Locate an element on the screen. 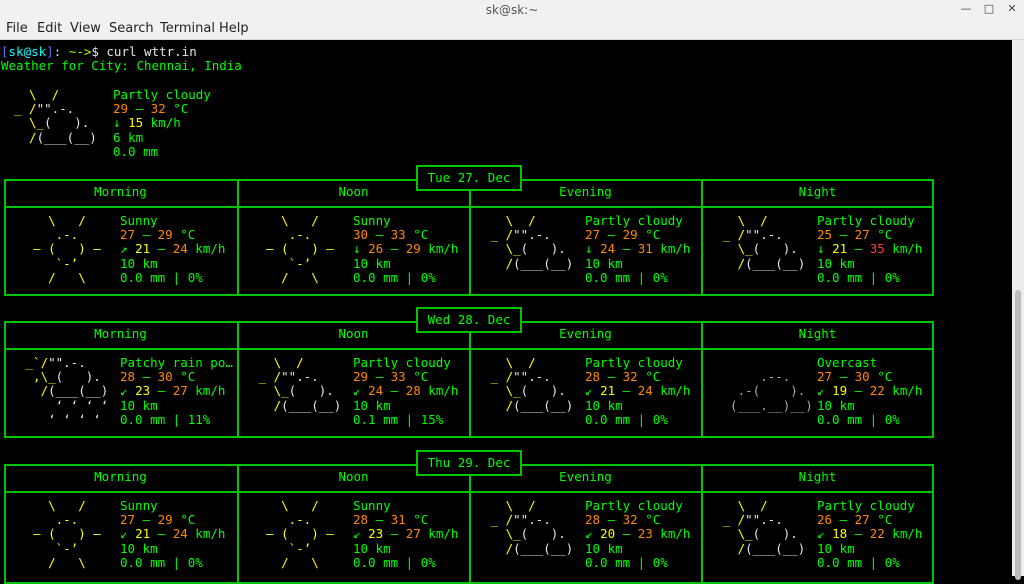 Image resolution: width=1024 pixels, height=584 pixels. scrollbar is located at coordinates (1018, 310).